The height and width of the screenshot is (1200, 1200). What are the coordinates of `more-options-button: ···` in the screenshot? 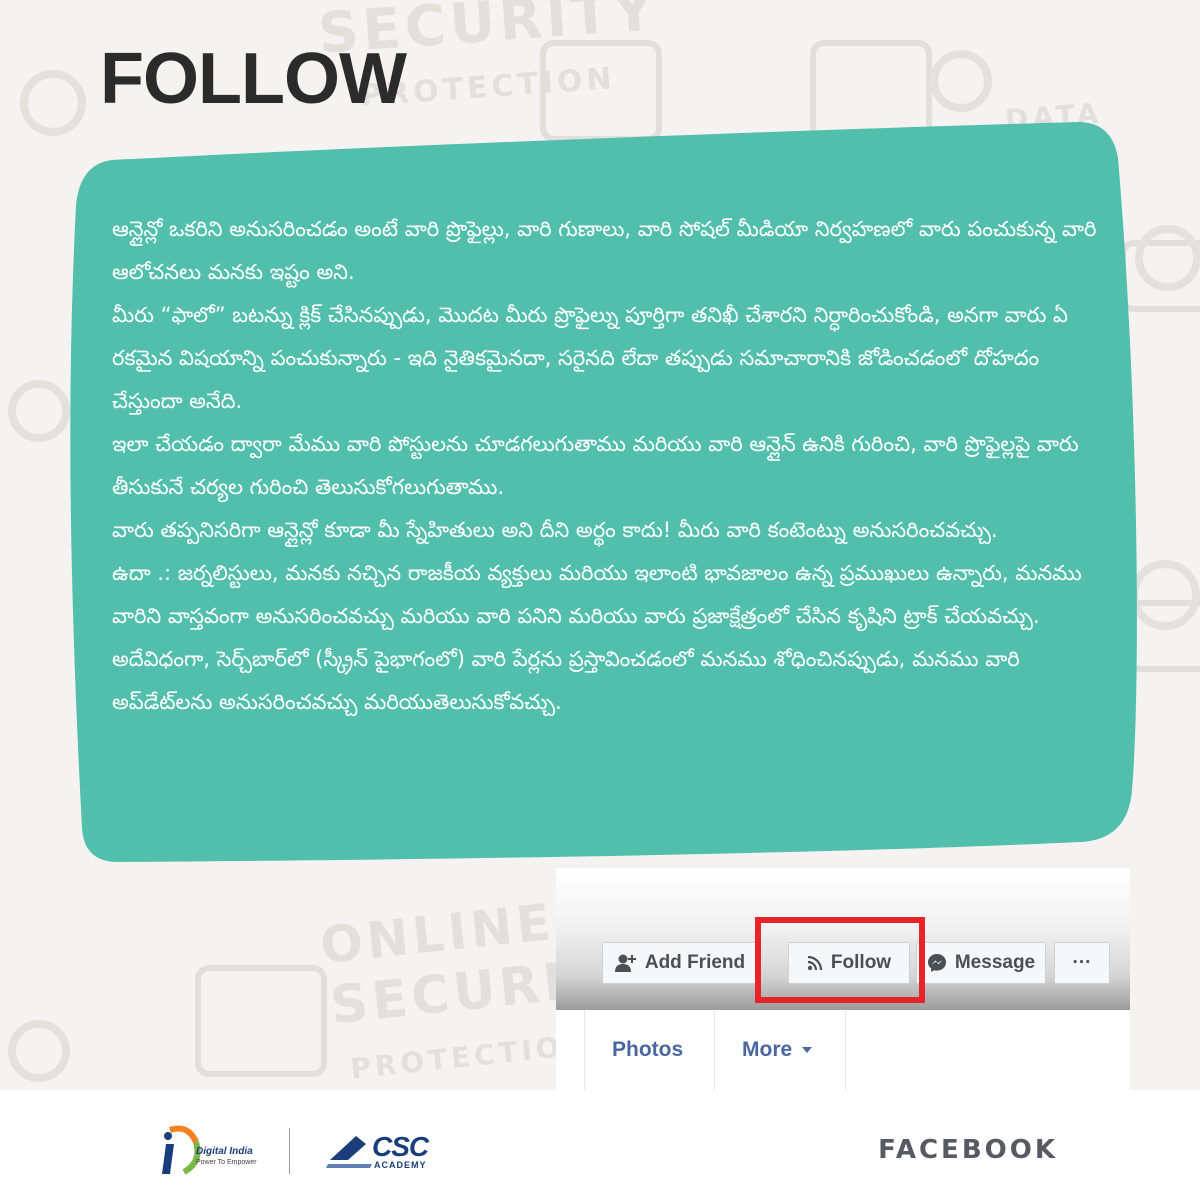 It's located at (1082, 963).